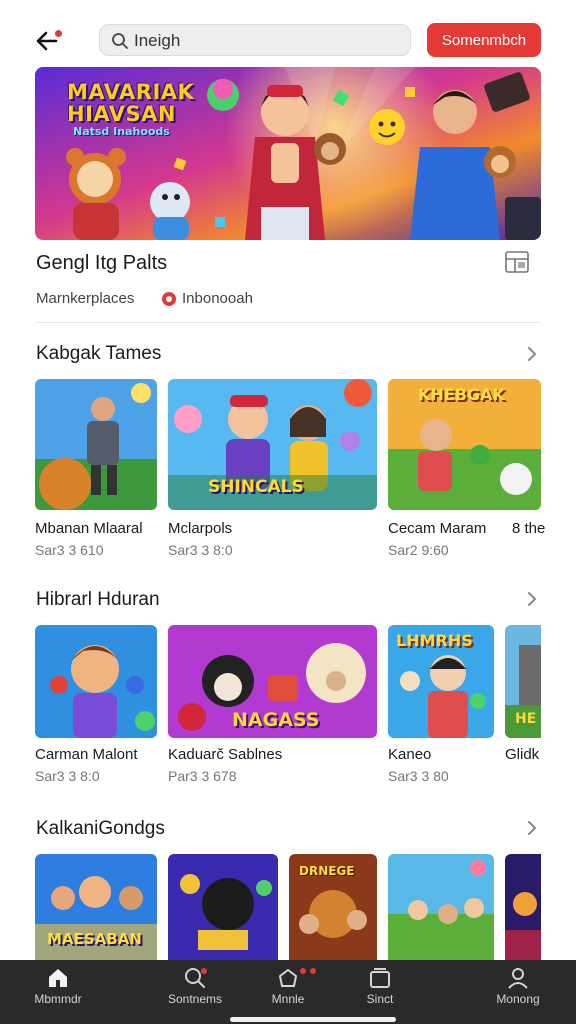 Image resolution: width=576 pixels, height=1024 pixels. I want to click on nav-search: Sontnems, so click(195, 992).